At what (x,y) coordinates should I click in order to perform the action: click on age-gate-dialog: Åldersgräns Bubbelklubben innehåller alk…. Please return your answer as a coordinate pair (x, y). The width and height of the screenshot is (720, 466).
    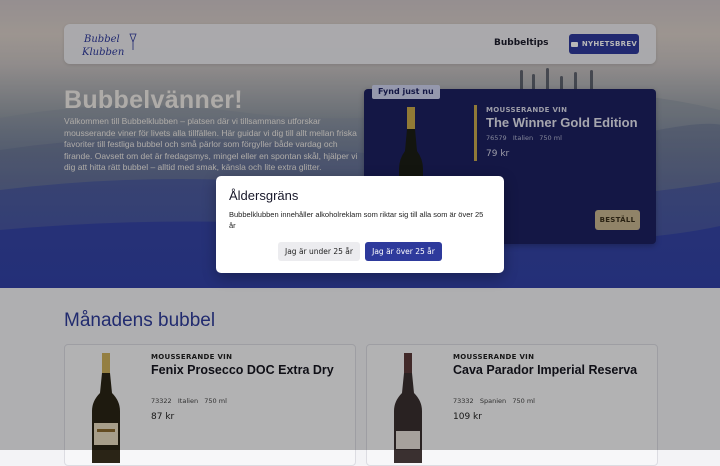
    Looking at the image, I should click on (360, 224).